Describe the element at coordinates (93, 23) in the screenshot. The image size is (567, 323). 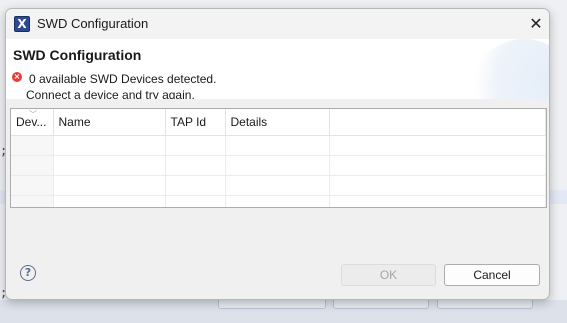
I see `window-title: SWD Configuration` at that location.